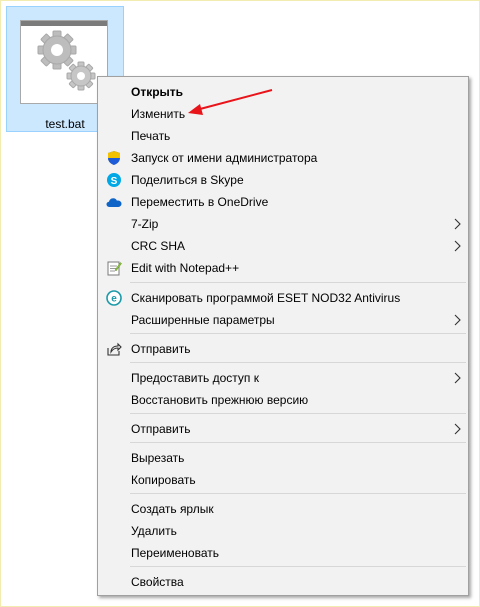 This screenshot has height=607, width=480. I want to click on eset-icon: e, so click(114, 298).